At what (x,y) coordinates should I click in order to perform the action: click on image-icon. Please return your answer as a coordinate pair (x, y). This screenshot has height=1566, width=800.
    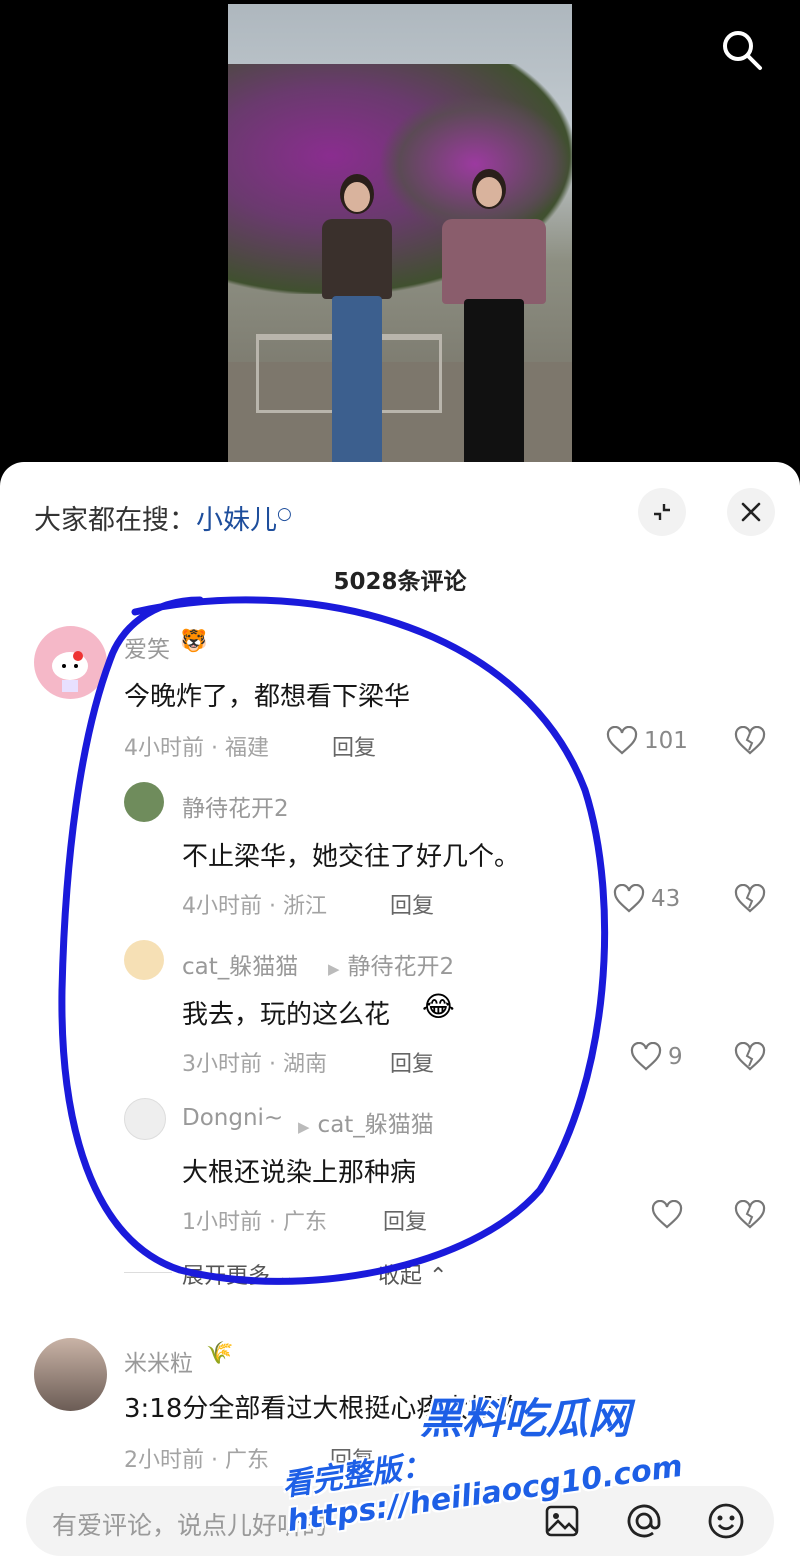
    Looking at the image, I should click on (562, 1521).